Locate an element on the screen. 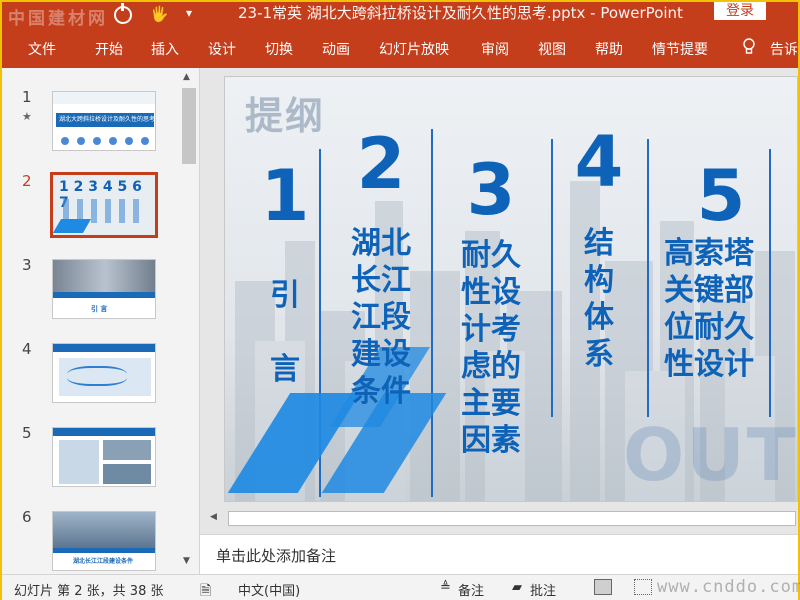 The width and height of the screenshot is (800, 600). touch-mode-icon: 🖐 is located at coordinates (159, 14).